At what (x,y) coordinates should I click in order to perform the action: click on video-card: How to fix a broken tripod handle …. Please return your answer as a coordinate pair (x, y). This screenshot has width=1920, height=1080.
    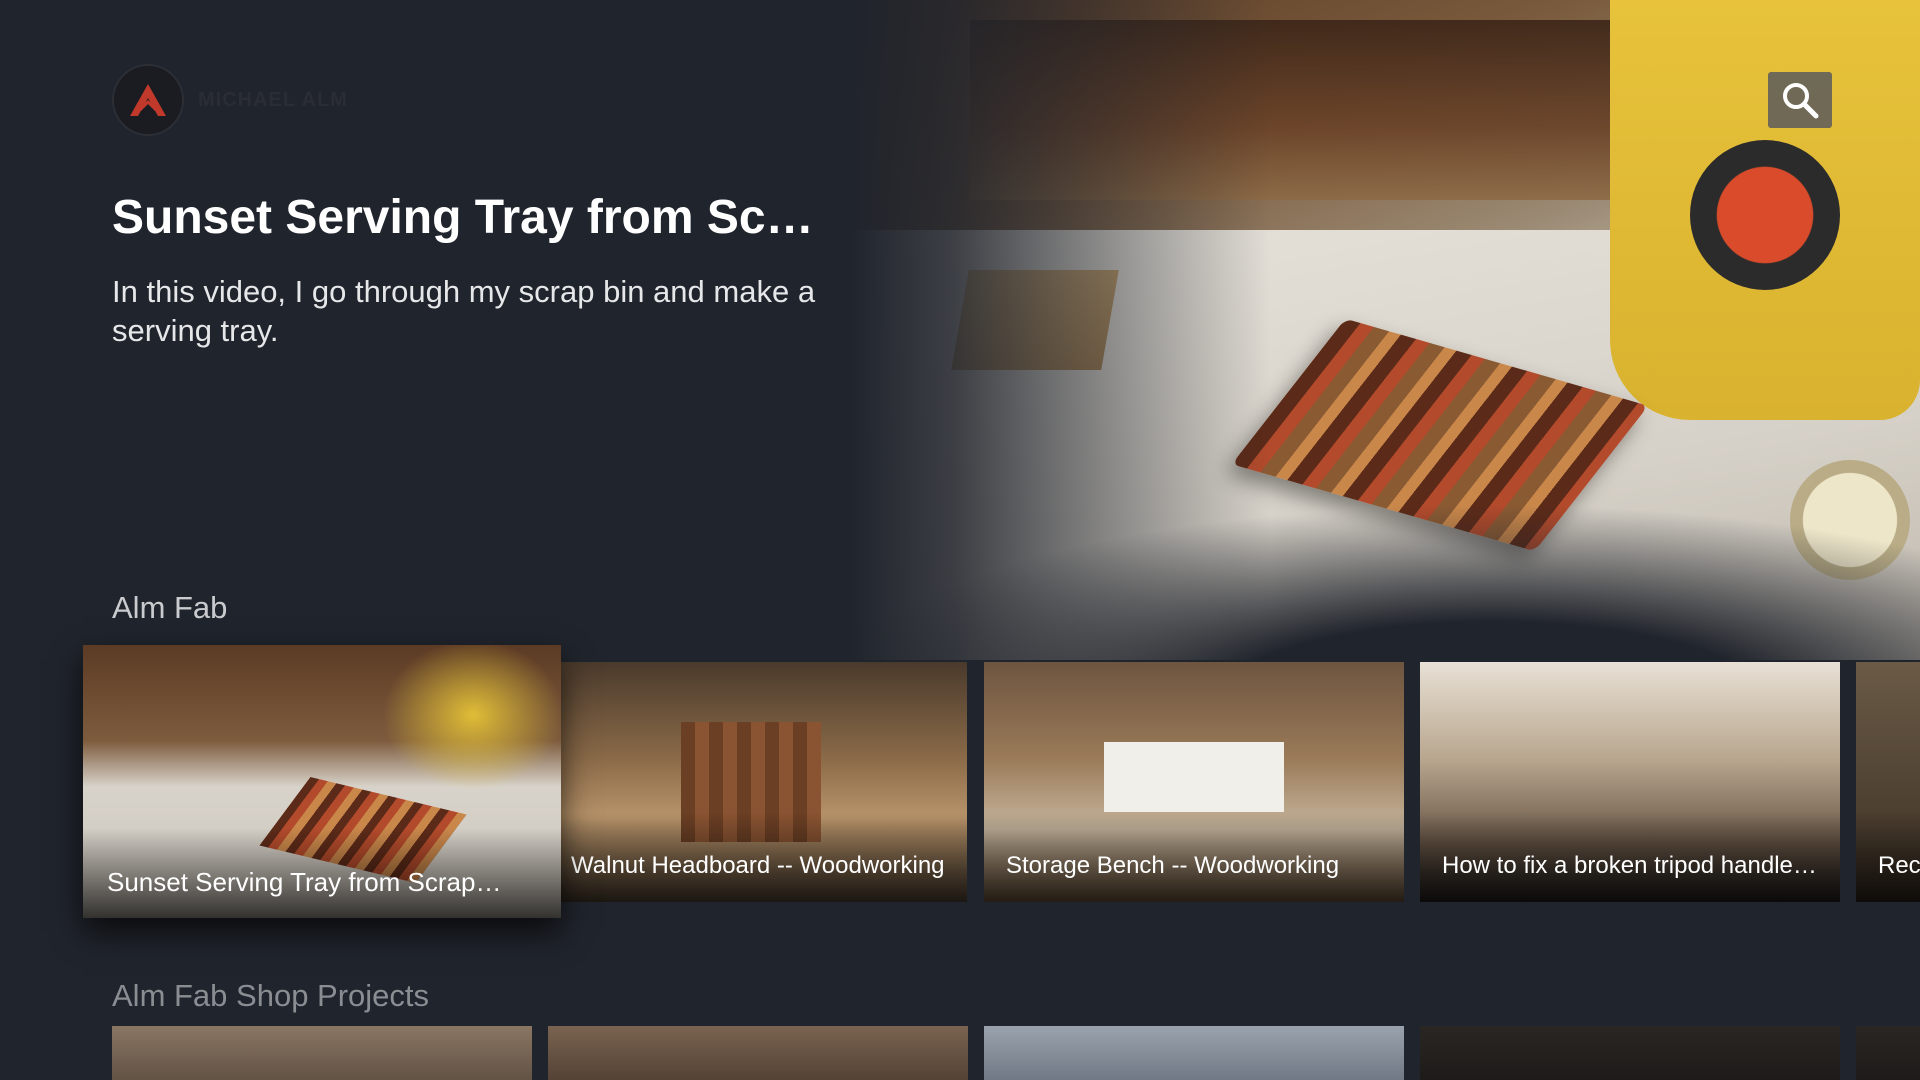
    Looking at the image, I should click on (1630, 782).